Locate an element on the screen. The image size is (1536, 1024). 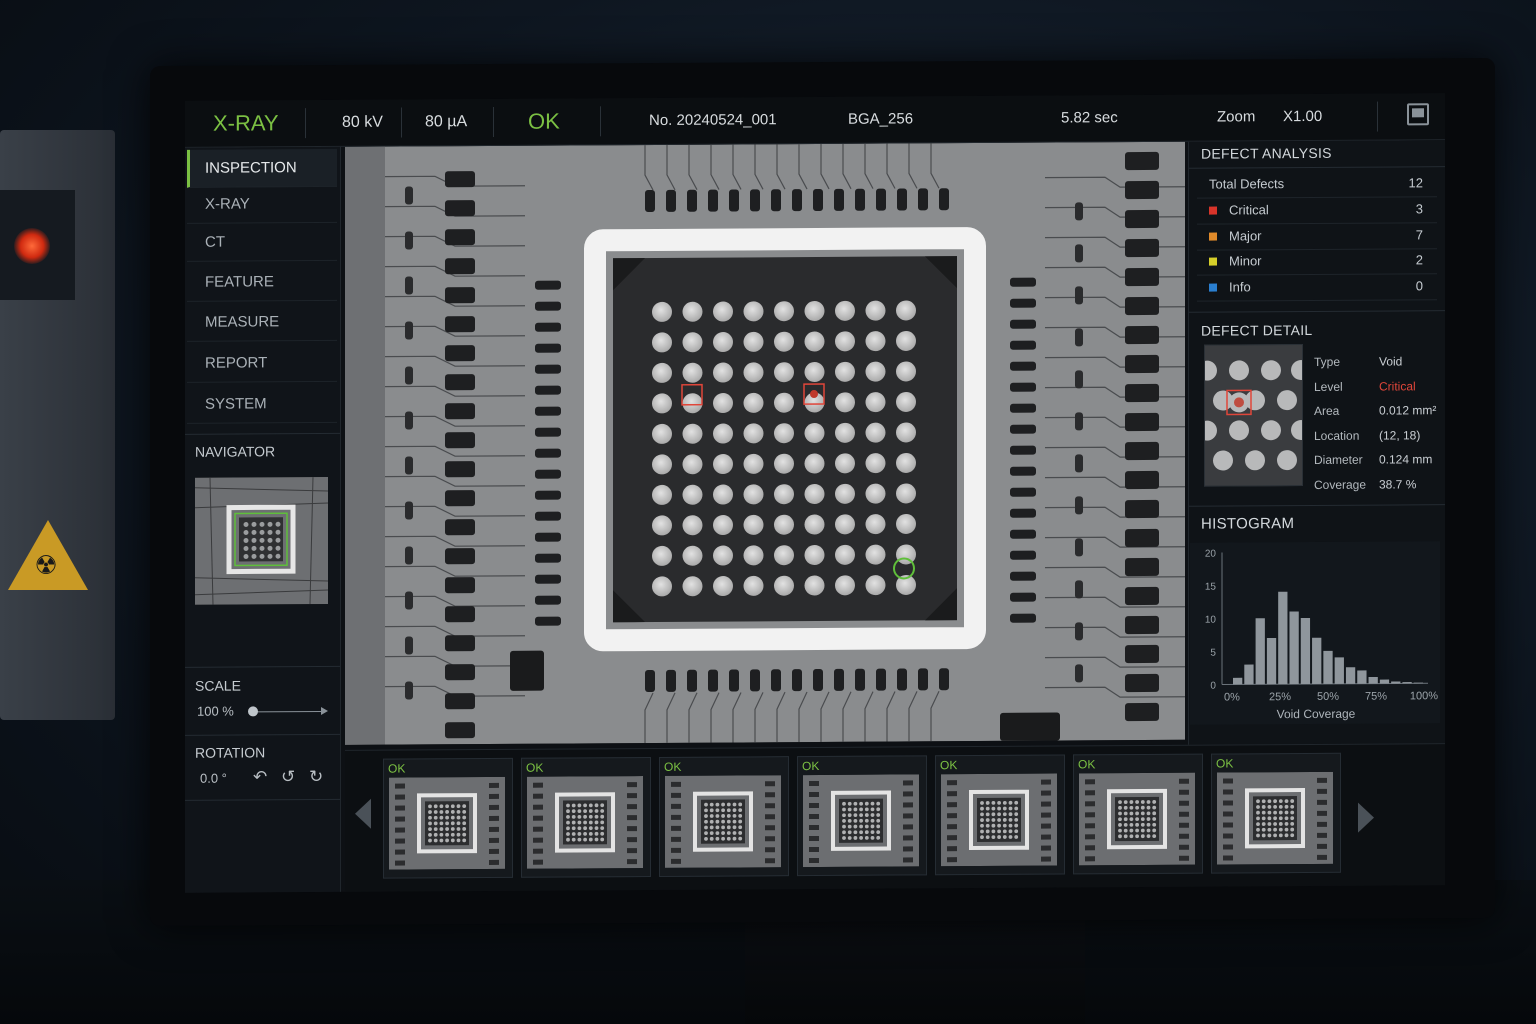
sidebar-item-inspection: INSPECTION is located at coordinates (262, 168).